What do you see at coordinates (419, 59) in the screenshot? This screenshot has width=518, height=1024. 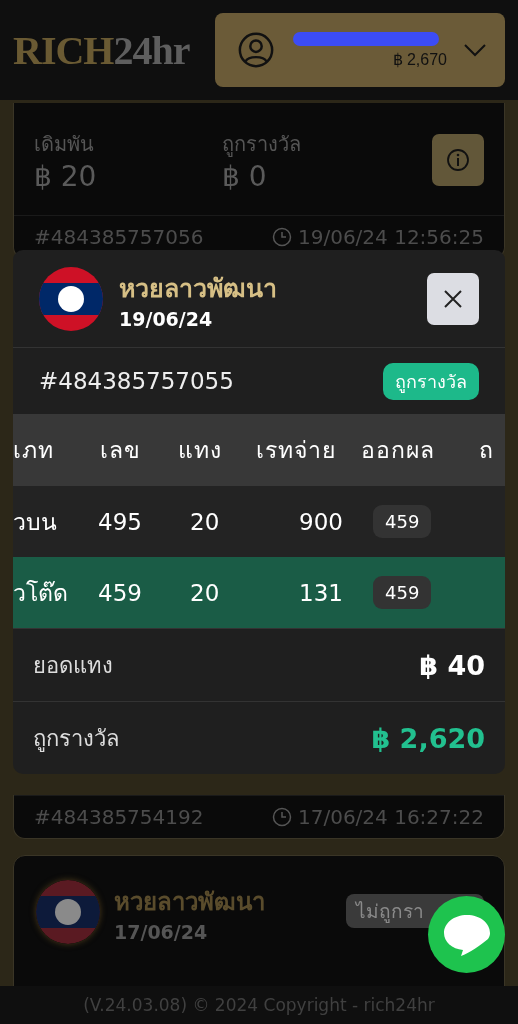 I see `balance: ฿ 2,670` at bounding box center [419, 59].